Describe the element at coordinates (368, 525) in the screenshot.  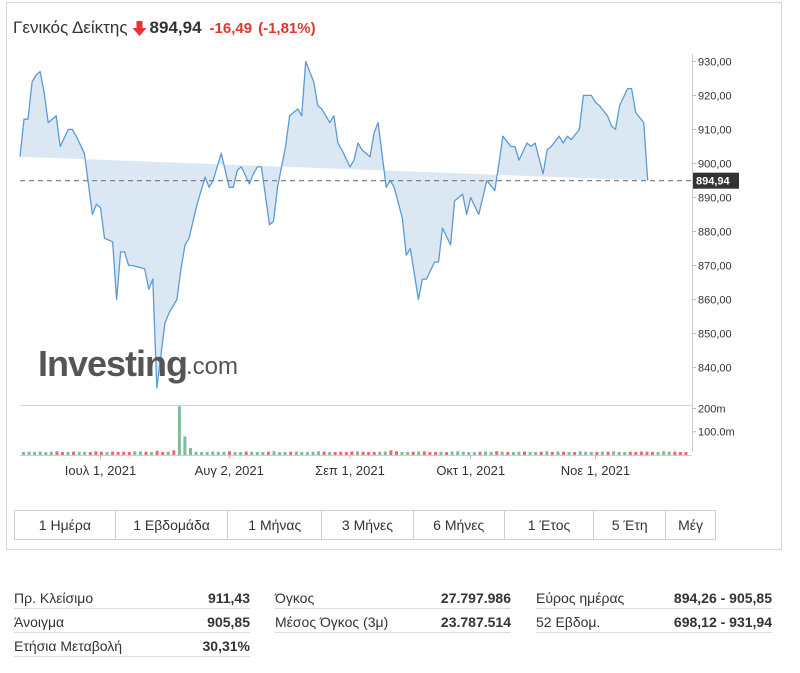
I see `range-button: 3 Μήνες` at that location.